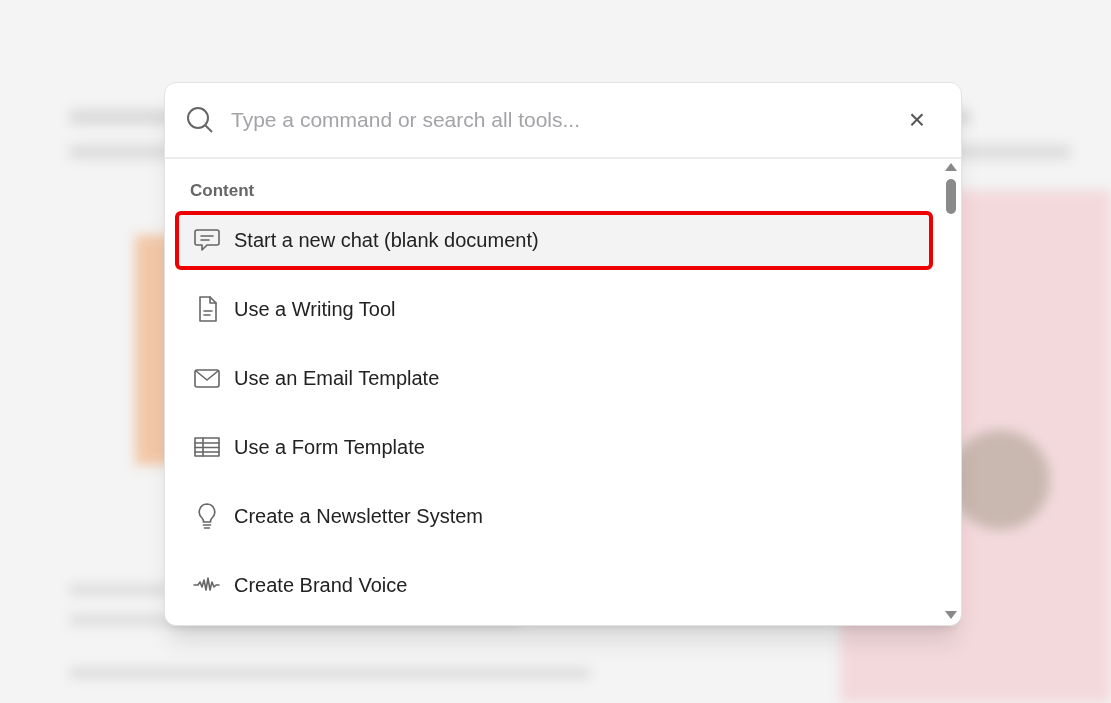  I want to click on item-label: Use a Form Template, so click(329, 447).